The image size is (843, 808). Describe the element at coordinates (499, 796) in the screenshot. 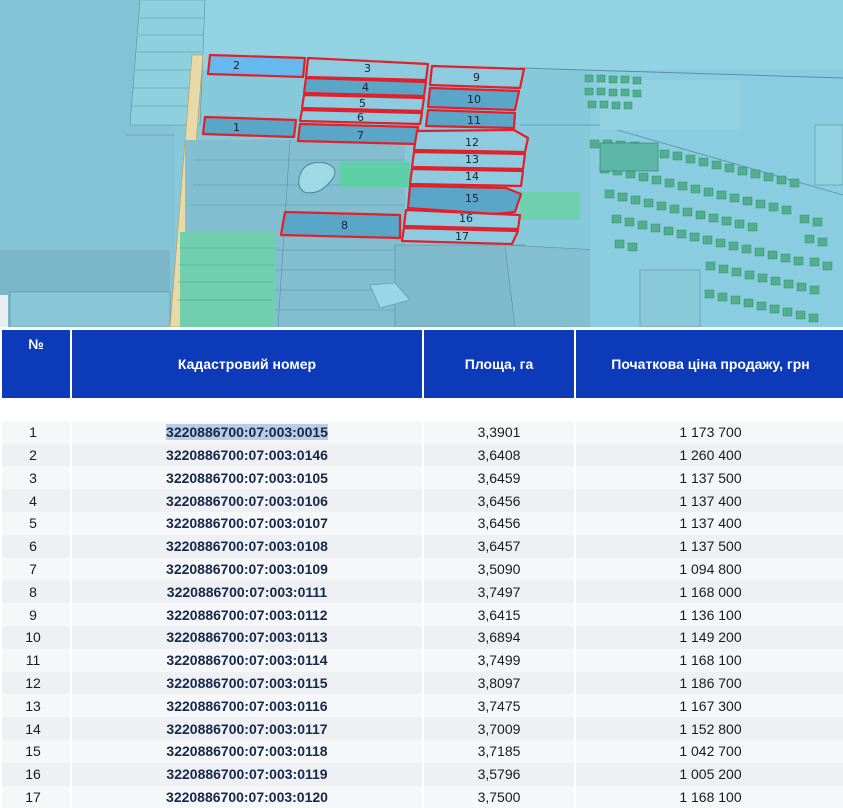

I see `area-value: 3,7500` at that location.